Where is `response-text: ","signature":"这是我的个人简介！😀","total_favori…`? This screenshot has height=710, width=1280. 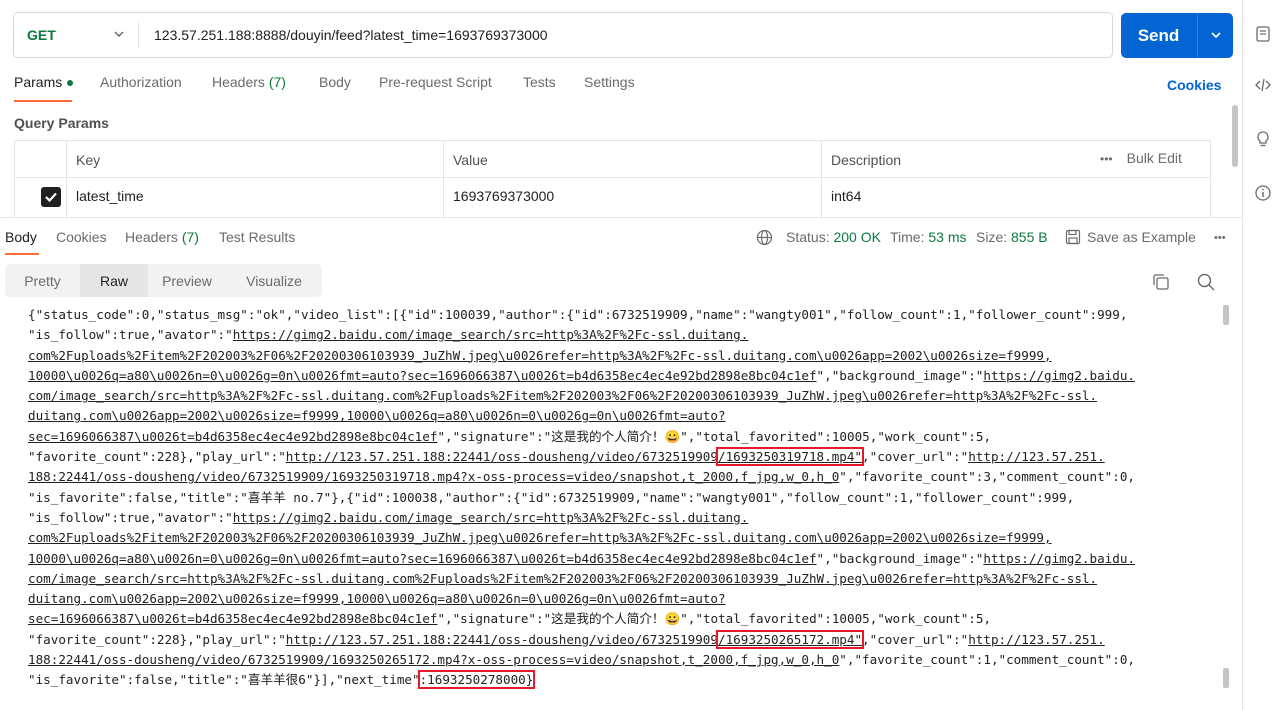
response-text: ","signature":"这是我的个人简介！😀","total_favori… is located at coordinates (714, 436).